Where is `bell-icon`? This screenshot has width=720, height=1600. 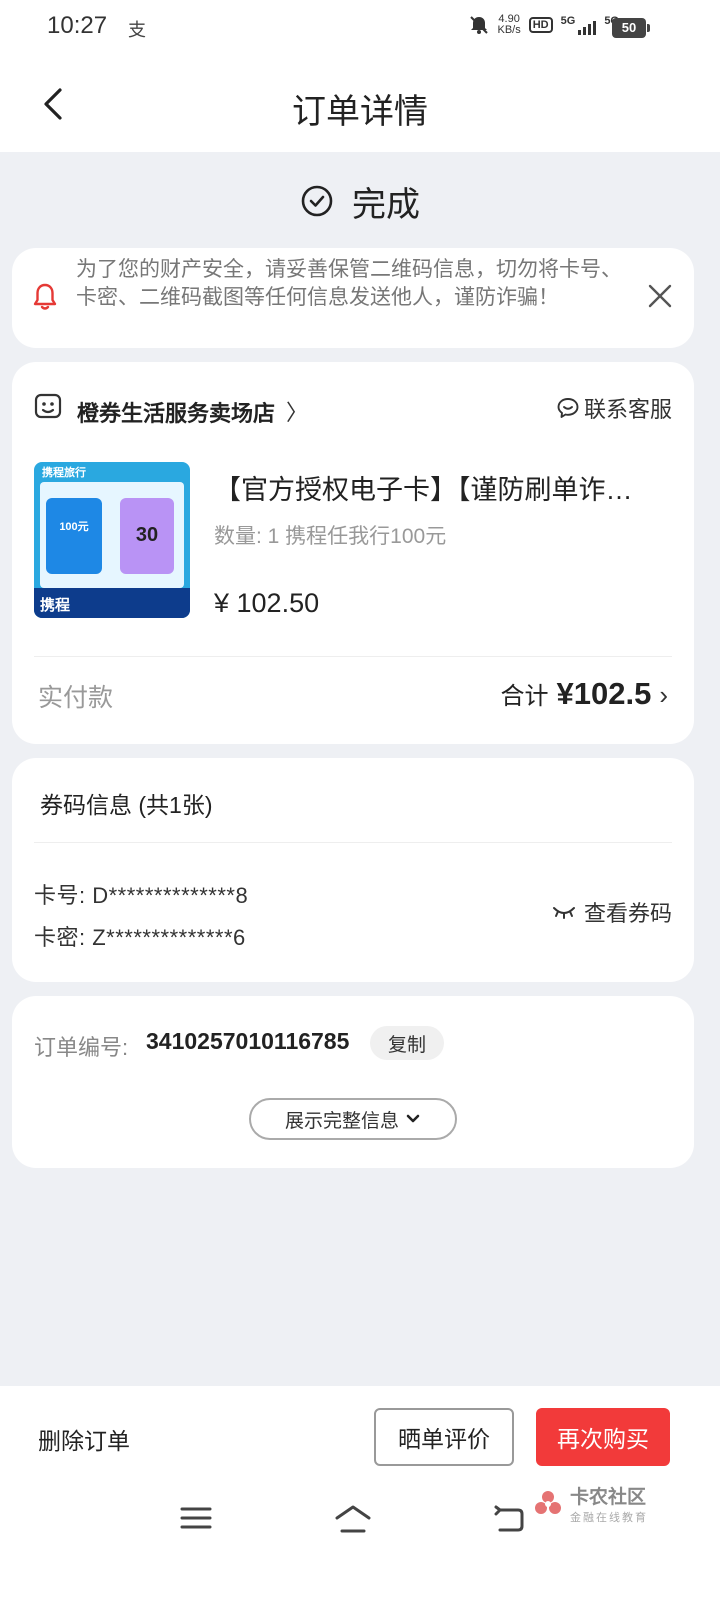
bell-icon is located at coordinates (45, 296).